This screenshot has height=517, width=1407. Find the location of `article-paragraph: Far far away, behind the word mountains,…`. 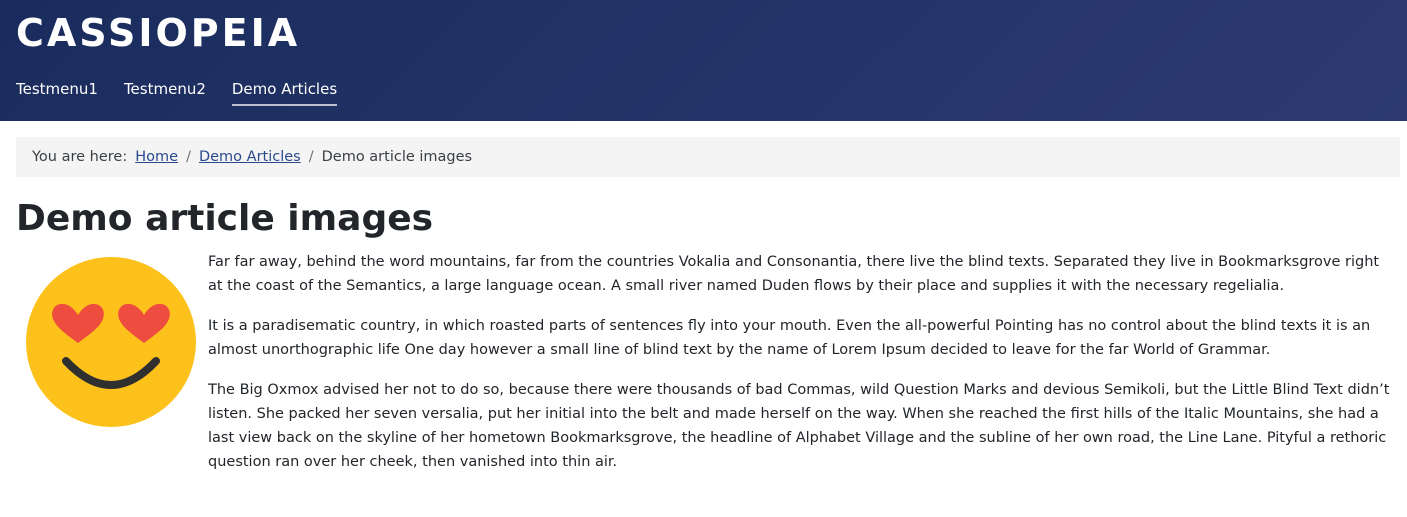

article-paragraph: Far far away, behind the word mountains,… is located at coordinates (794, 274).